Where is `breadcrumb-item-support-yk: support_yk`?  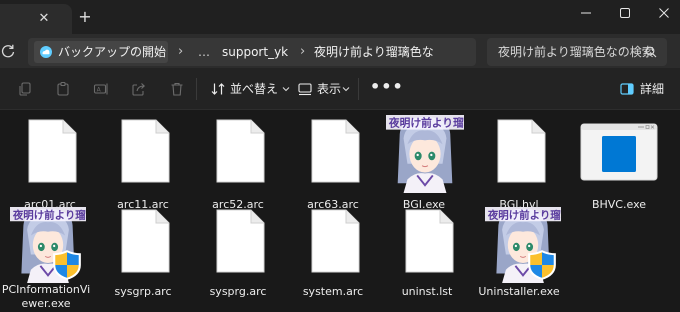
breadcrumb-item-support-yk: support_yk is located at coordinates (255, 52).